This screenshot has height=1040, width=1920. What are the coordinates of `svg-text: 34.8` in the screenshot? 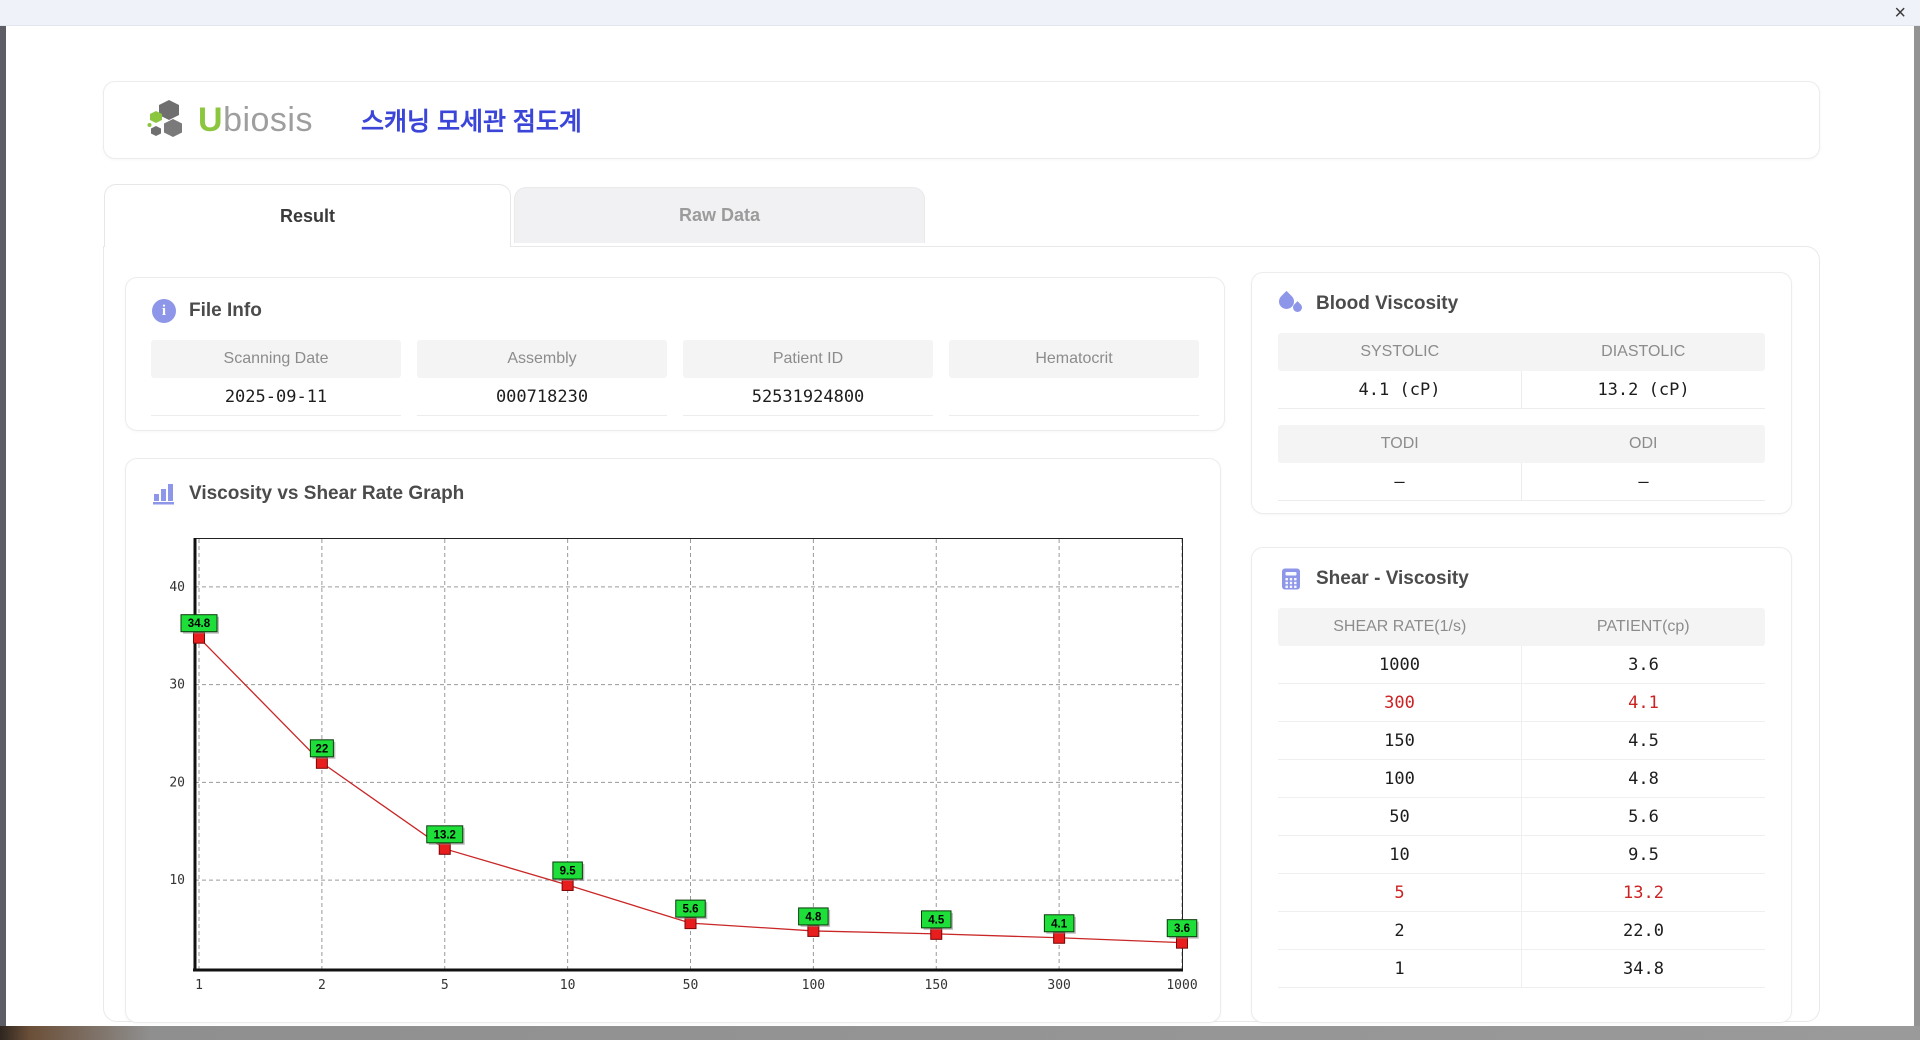 It's located at (199, 624).